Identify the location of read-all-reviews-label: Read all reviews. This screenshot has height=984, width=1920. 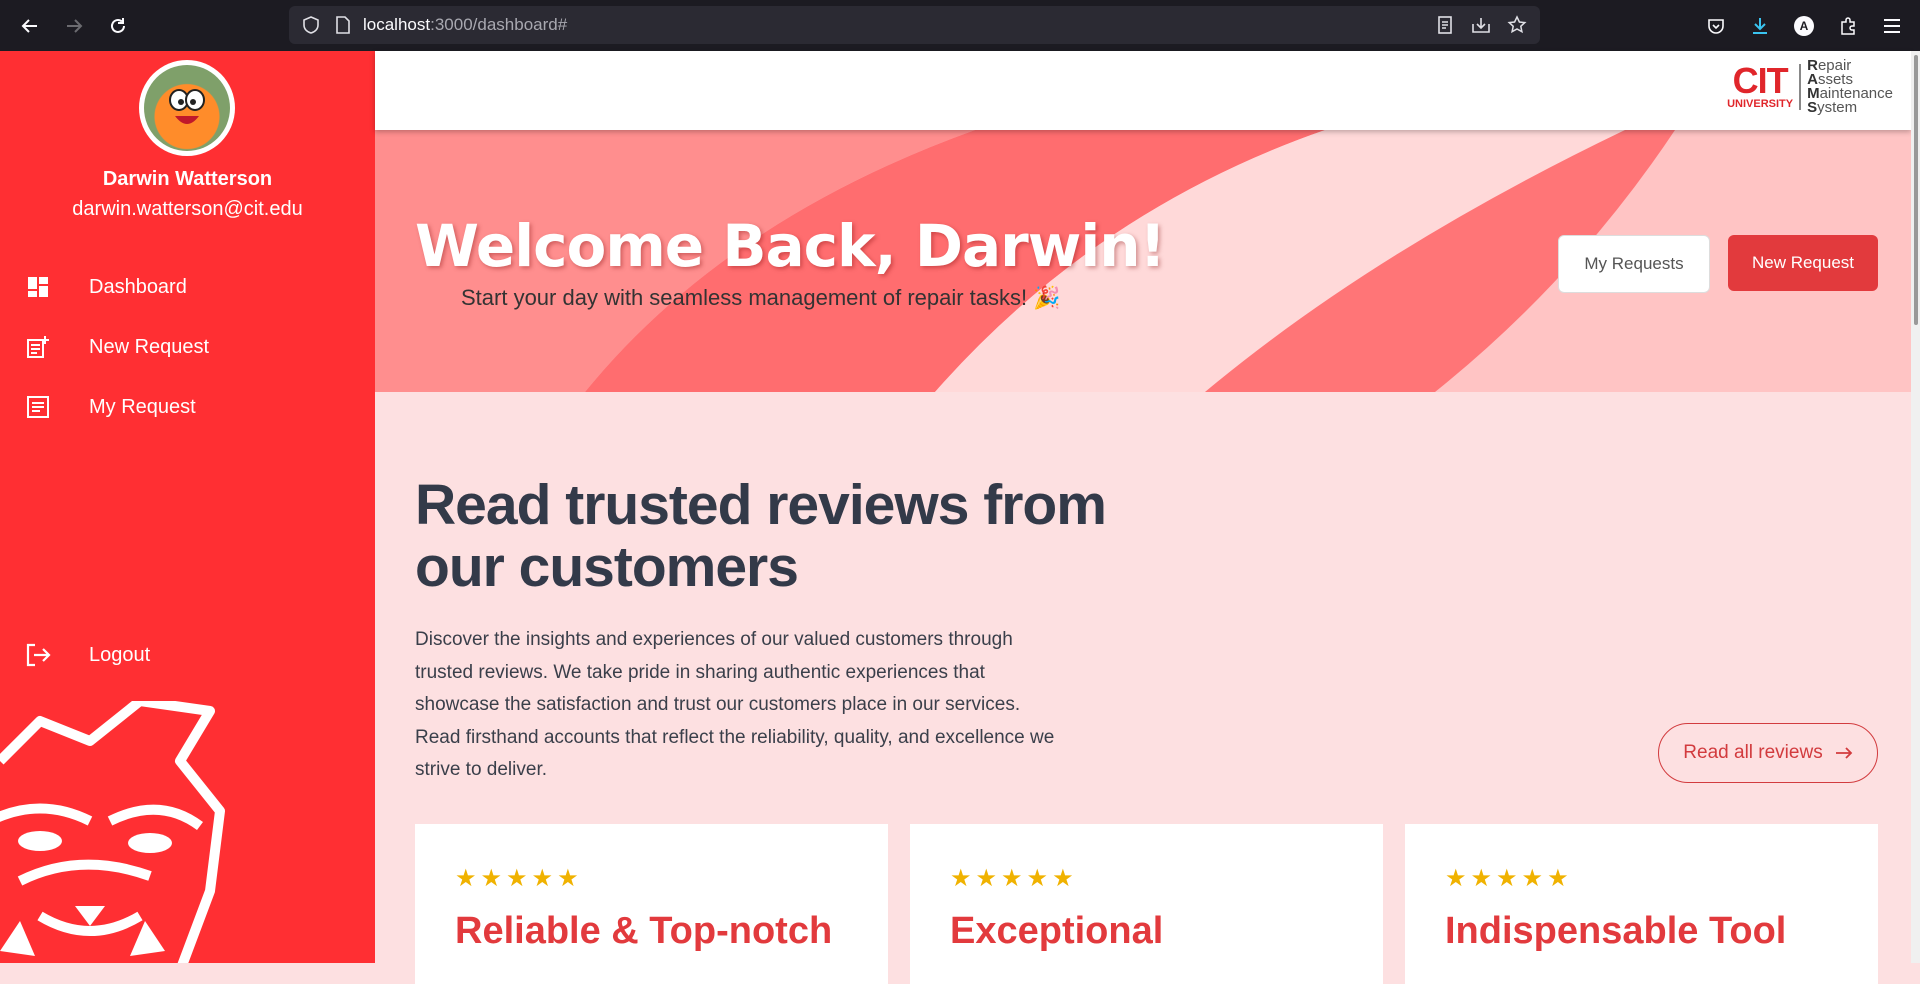
(1753, 752).